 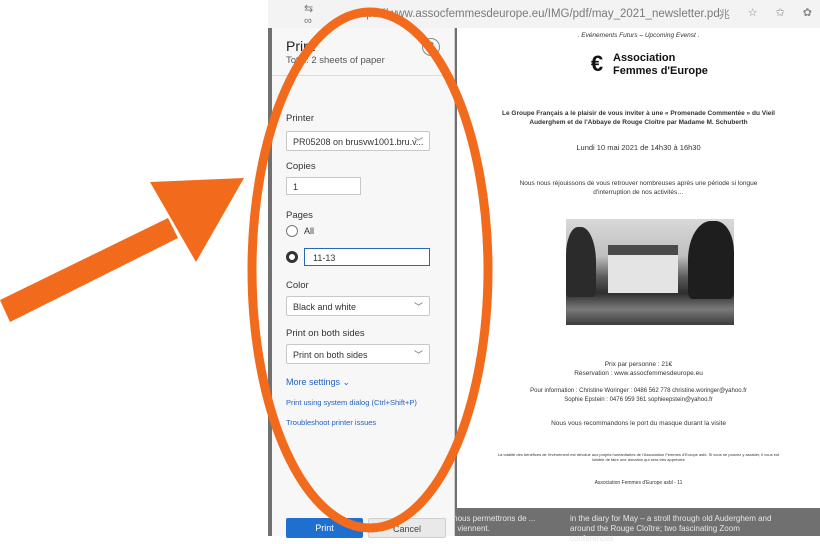 What do you see at coordinates (711, 260) in the screenshot?
I see `tree-right` at bounding box center [711, 260].